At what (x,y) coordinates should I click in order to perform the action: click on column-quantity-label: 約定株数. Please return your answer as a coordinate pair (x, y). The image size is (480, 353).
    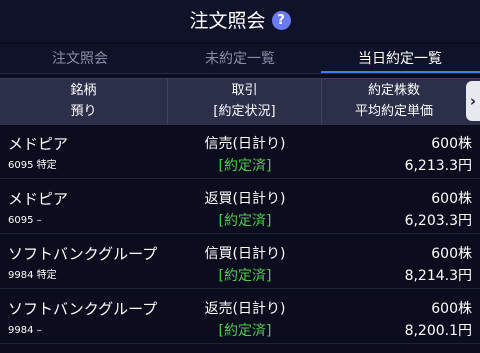
    Looking at the image, I should click on (393, 90).